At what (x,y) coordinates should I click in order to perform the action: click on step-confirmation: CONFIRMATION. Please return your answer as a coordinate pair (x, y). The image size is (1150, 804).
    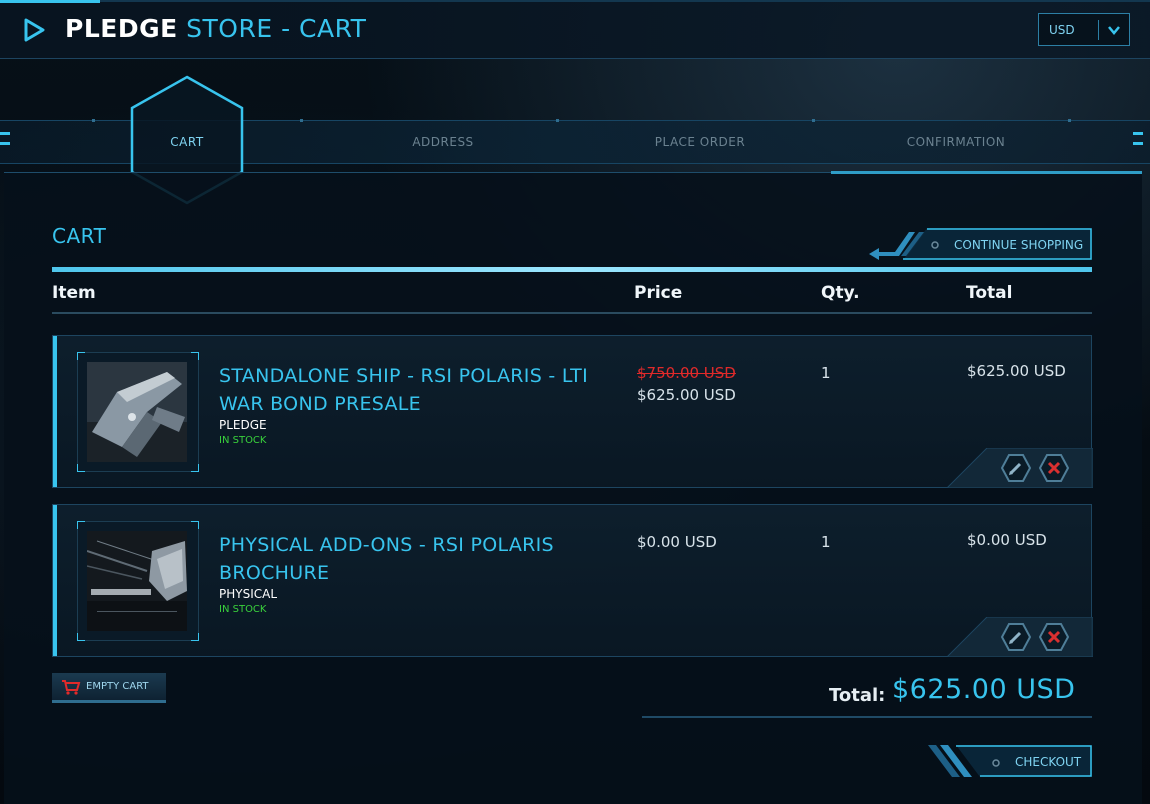
    Looking at the image, I should click on (956, 142).